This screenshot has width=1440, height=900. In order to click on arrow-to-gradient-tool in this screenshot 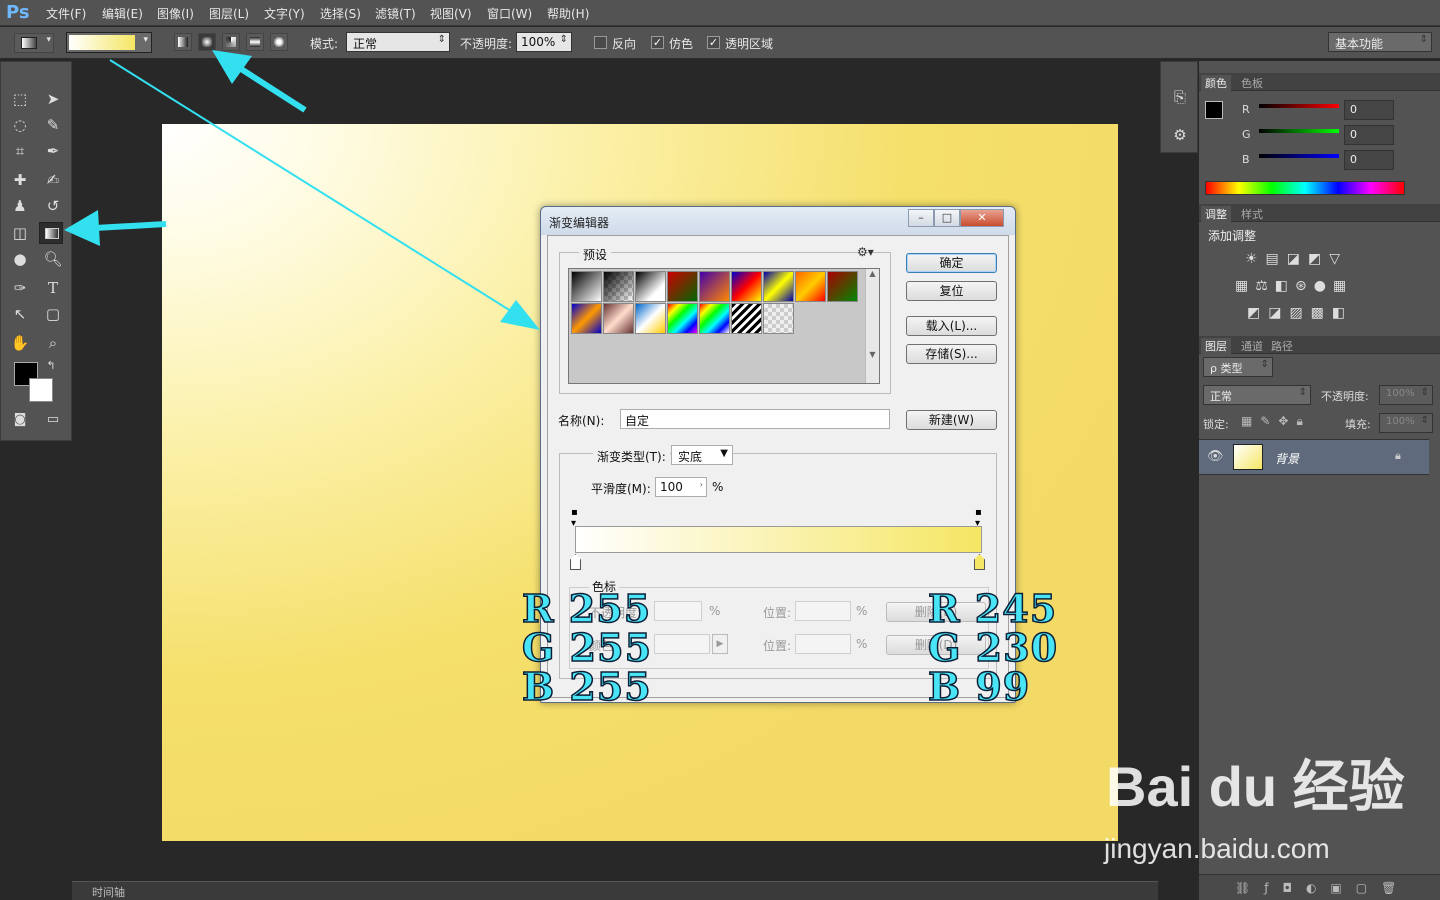, I will do `click(130, 226)`.